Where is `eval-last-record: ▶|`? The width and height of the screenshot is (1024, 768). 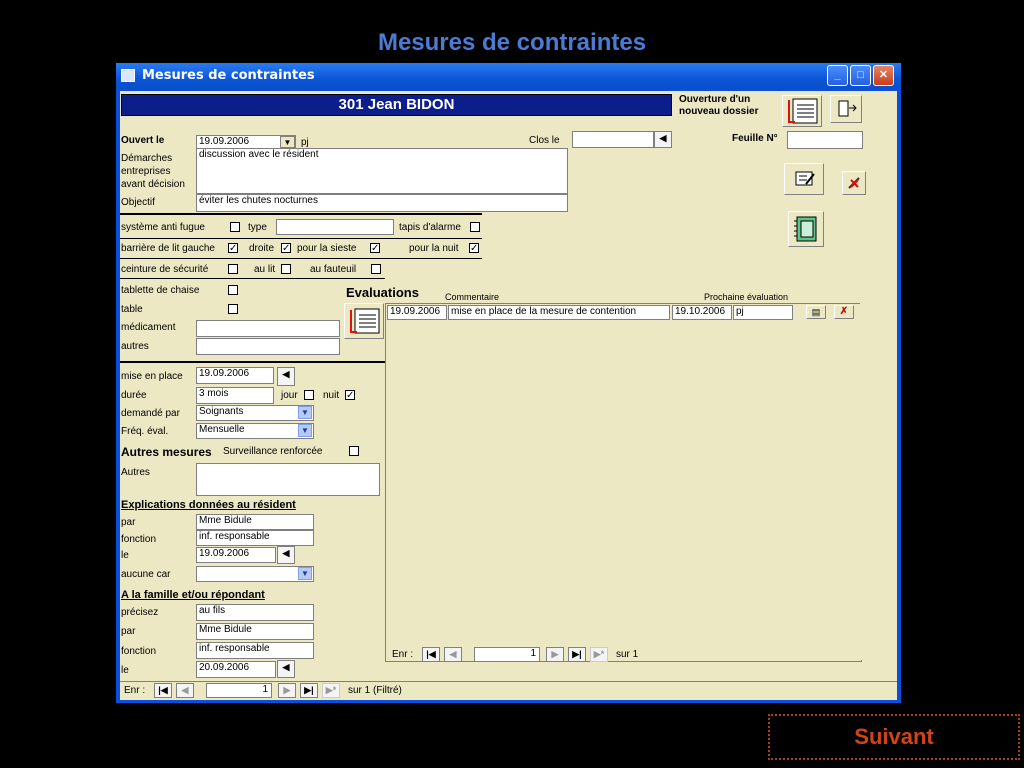
eval-last-record: ▶| is located at coordinates (577, 654).